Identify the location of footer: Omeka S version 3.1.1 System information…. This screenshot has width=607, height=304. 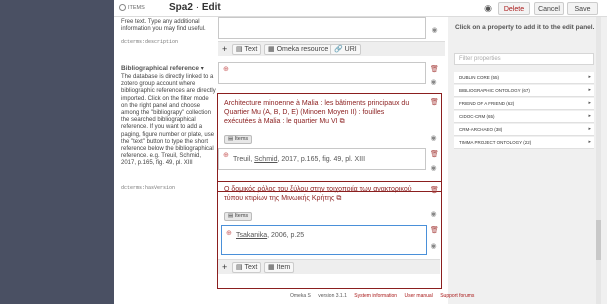
(385, 296).